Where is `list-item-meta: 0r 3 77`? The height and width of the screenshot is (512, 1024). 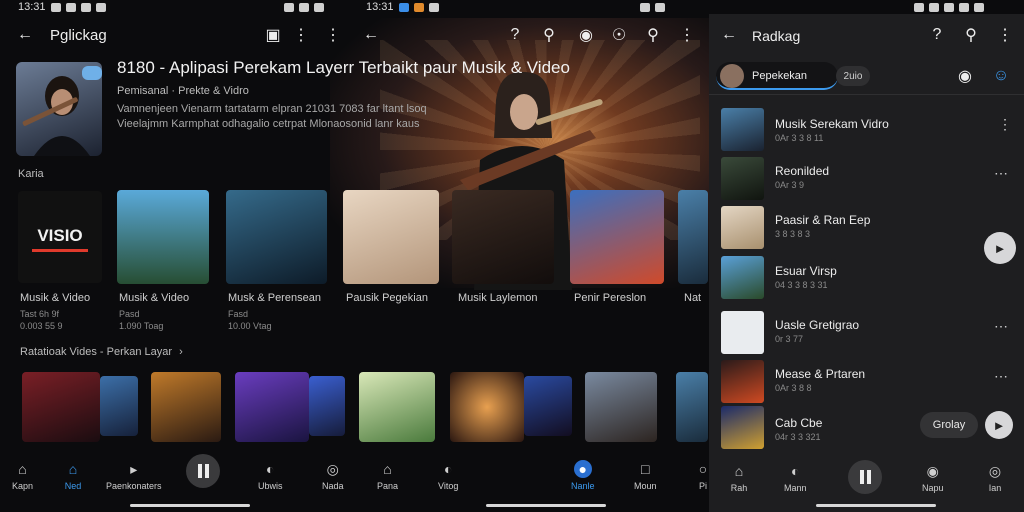
list-item-meta: 0r 3 77 is located at coordinates (789, 339).